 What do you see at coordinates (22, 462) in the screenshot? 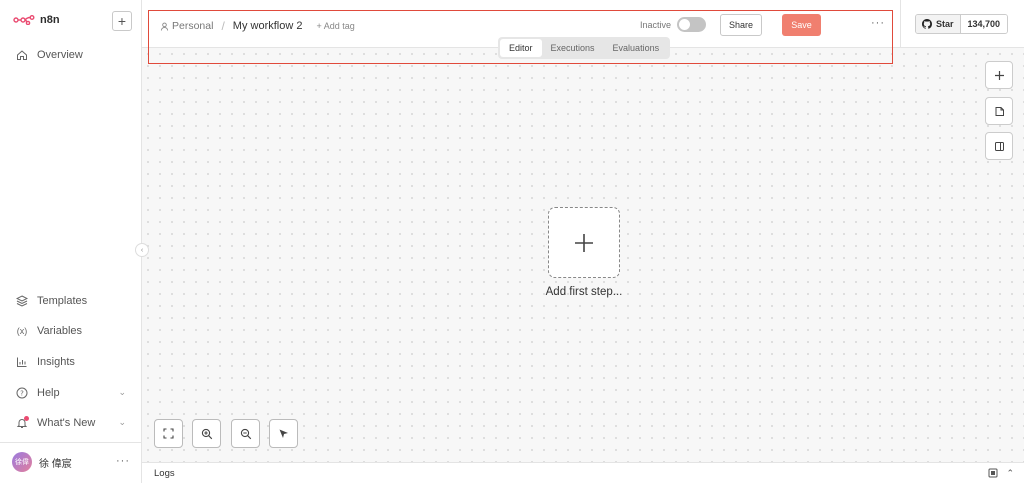
I see `avatar: 徐偉` at bounding box center [22, 462].